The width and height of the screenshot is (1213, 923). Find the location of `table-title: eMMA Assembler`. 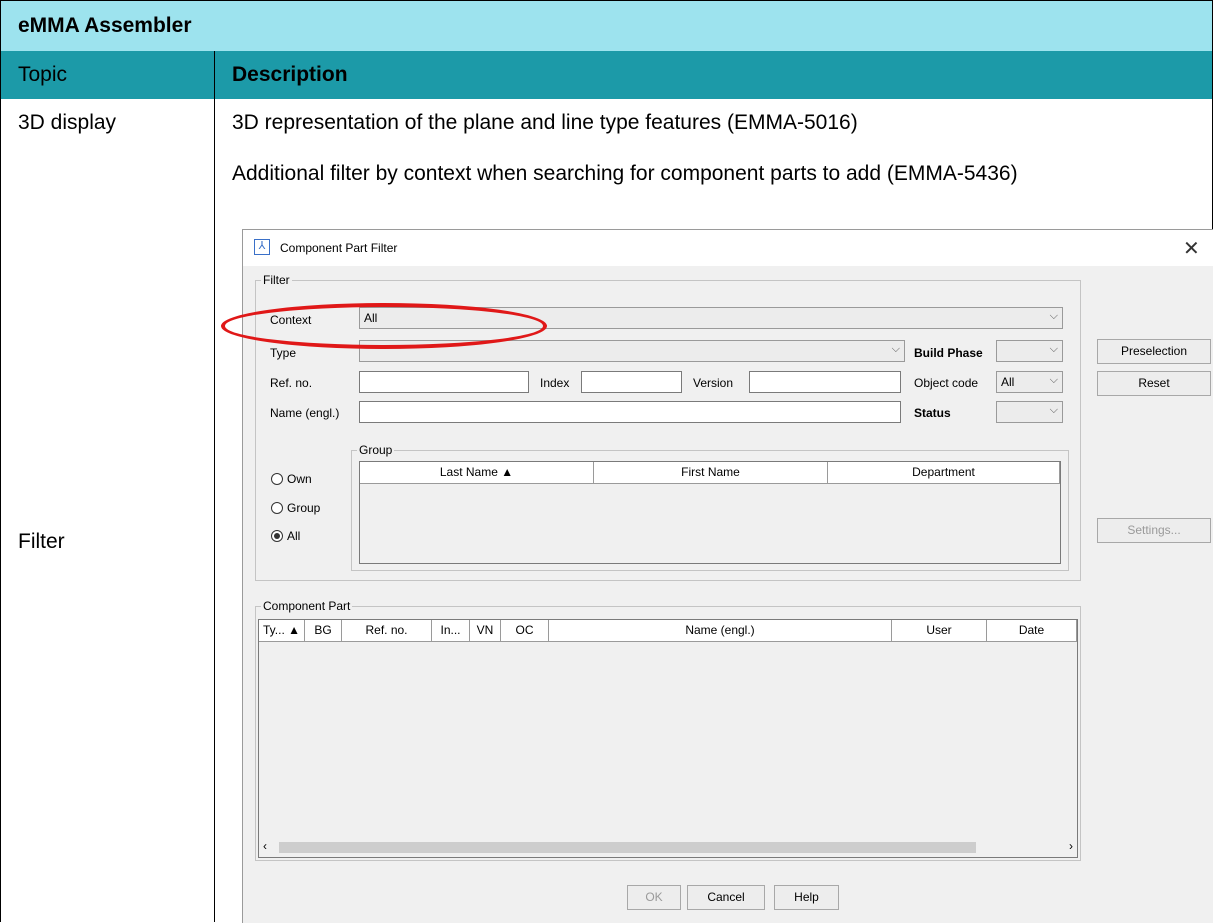

table-title: eMMA Assembler is located at coordinates (105, 25).